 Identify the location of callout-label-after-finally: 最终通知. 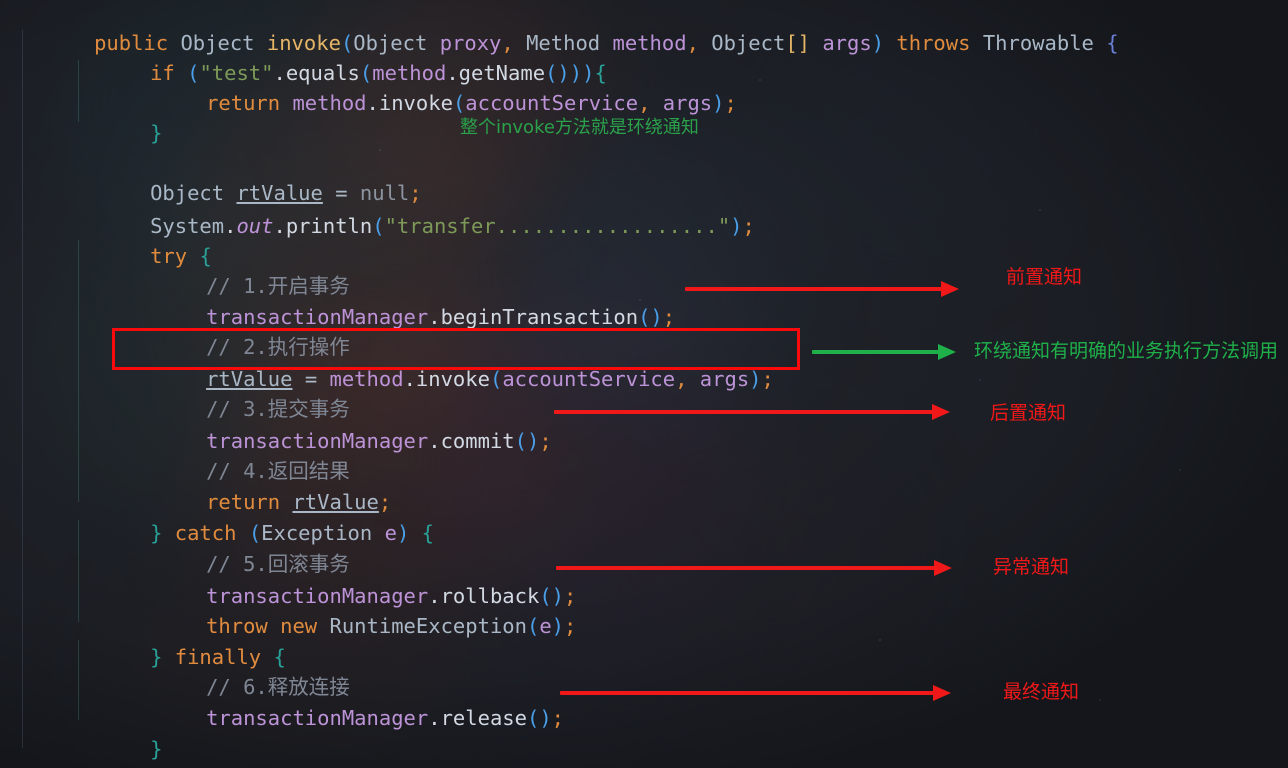
(1041, 692).